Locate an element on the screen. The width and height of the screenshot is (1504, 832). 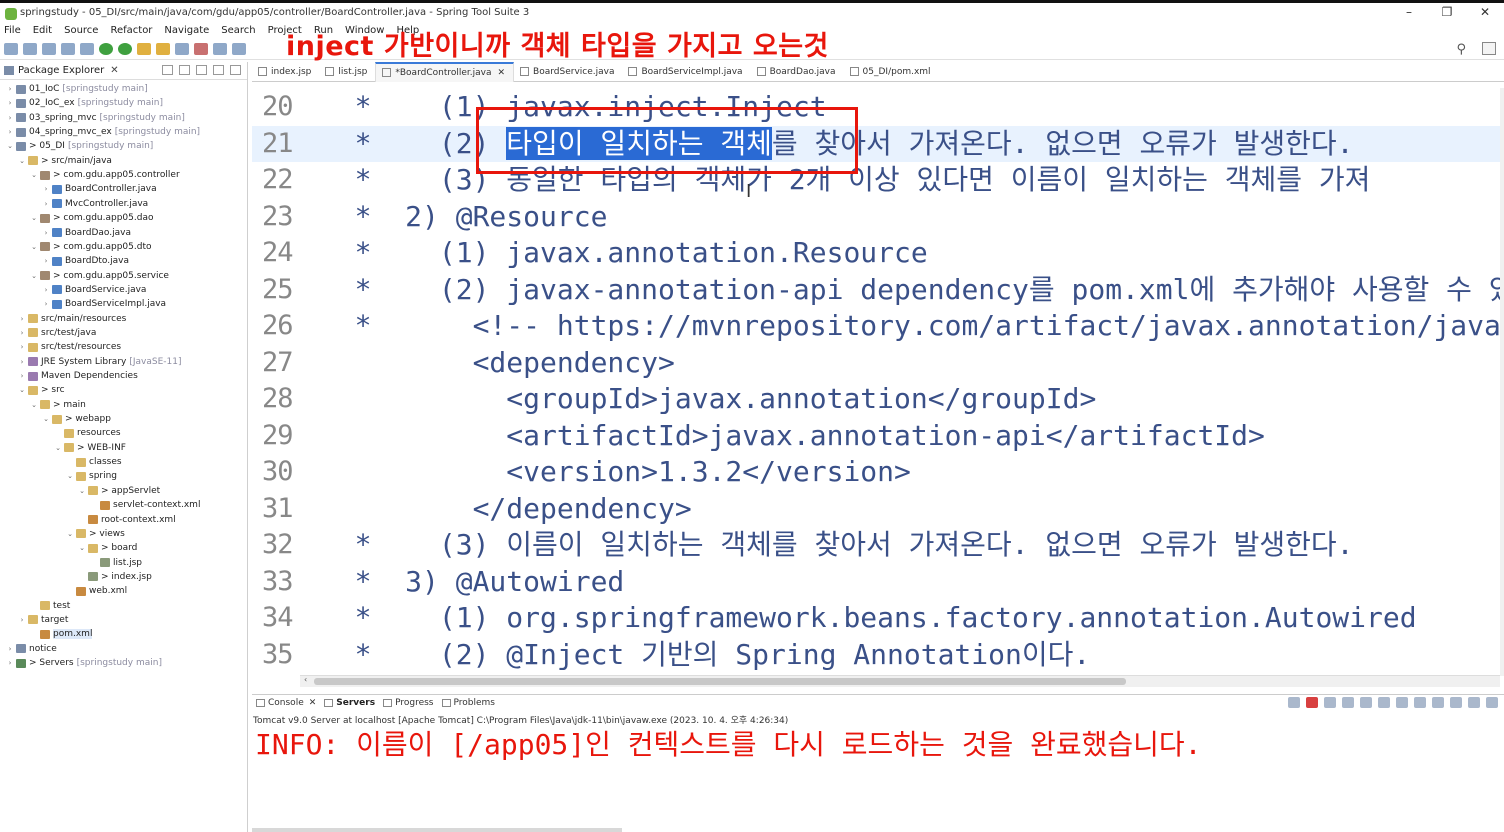
tree-item: › Maven Dependencies is located at coordinates (78, 376).